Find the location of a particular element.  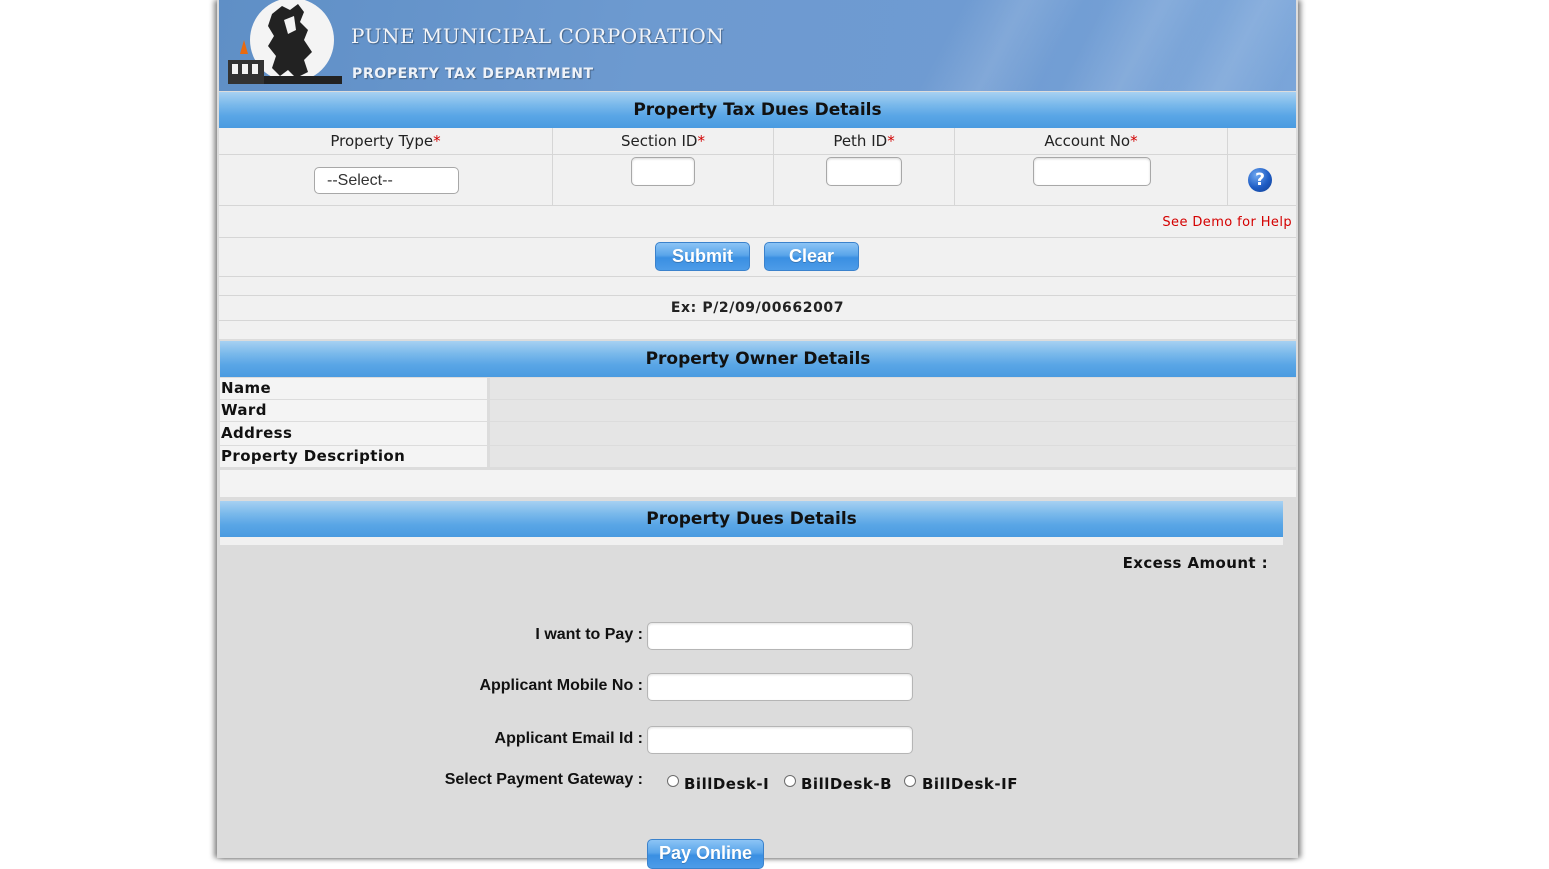

spacer-row is located at coordinates (757, 286).